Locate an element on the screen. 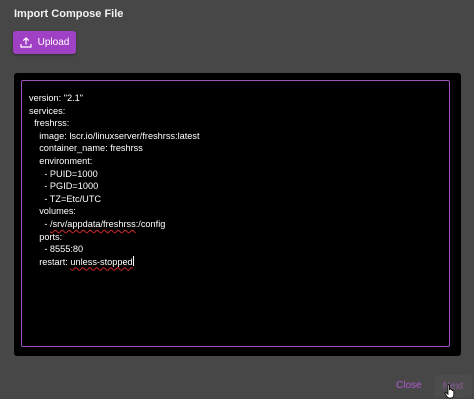  close-button: Close is located at coordinates (409, 385).